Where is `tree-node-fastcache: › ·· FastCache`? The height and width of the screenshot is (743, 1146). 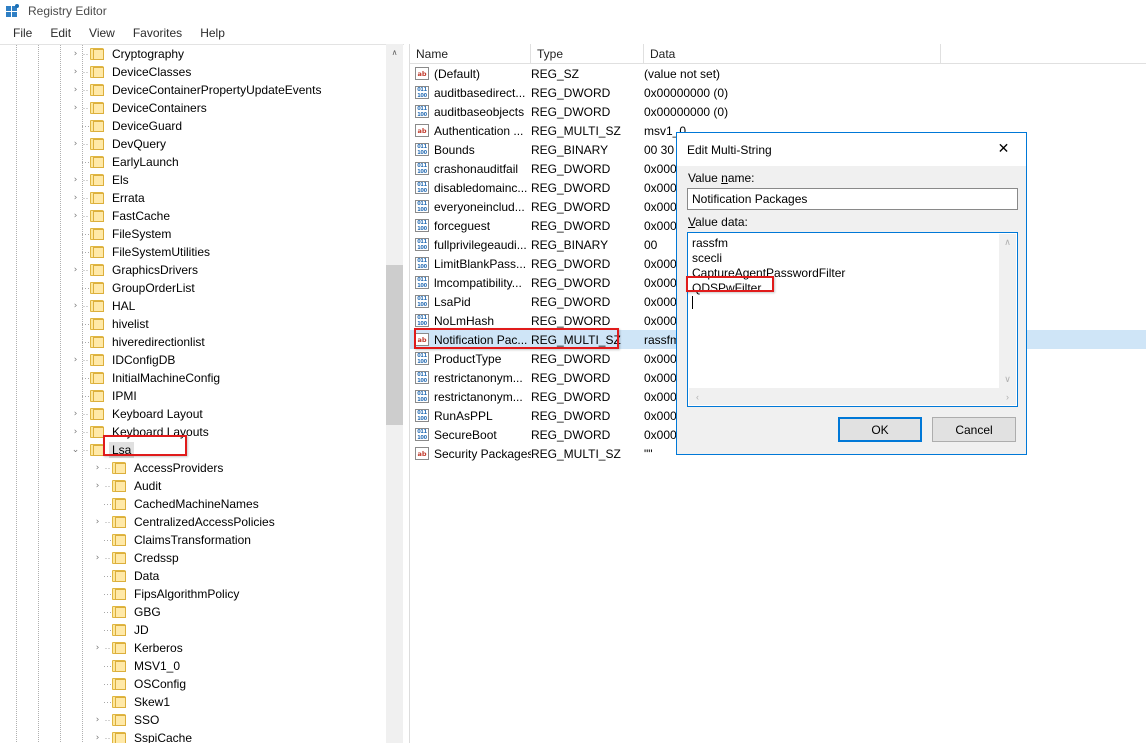 tree-node-fastcache: › ·· FastCache is located at coordinates (202, 216).